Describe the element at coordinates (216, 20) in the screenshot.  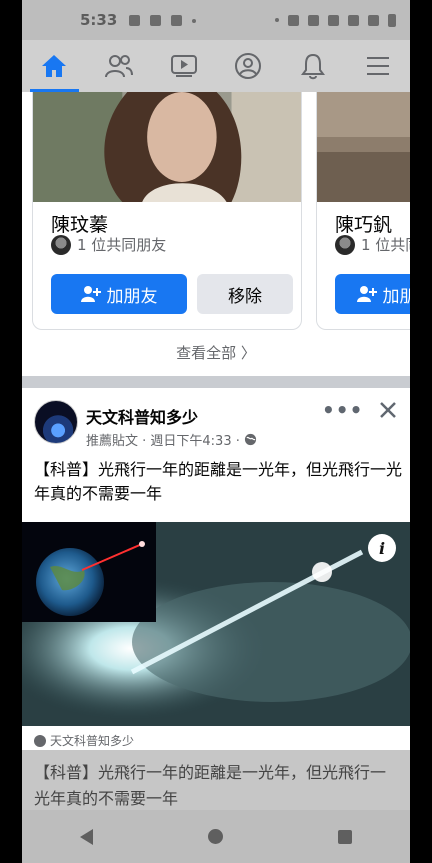
I see `status-bar: 5:33` at that location.